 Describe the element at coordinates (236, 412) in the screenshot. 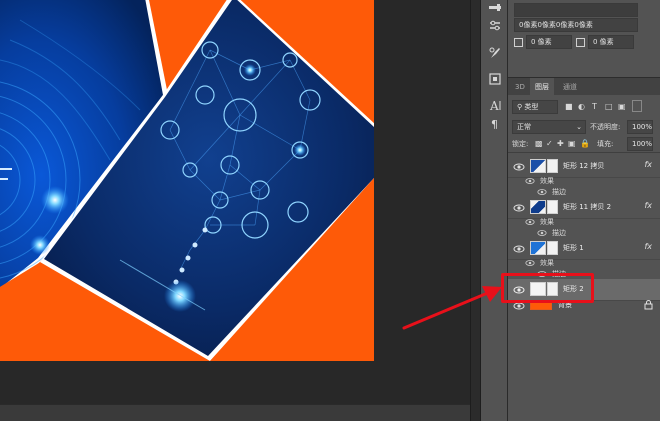

I see `horizontal-scrollbar` at that location.